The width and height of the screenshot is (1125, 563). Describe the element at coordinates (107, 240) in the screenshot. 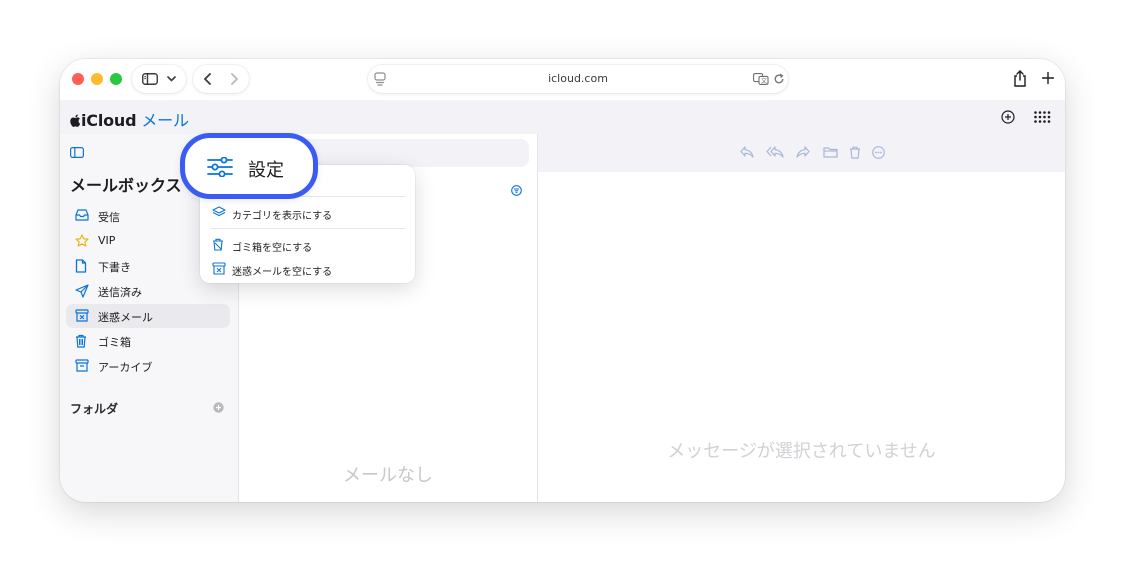

I see `sidebar-item-label: VIP` at that location.